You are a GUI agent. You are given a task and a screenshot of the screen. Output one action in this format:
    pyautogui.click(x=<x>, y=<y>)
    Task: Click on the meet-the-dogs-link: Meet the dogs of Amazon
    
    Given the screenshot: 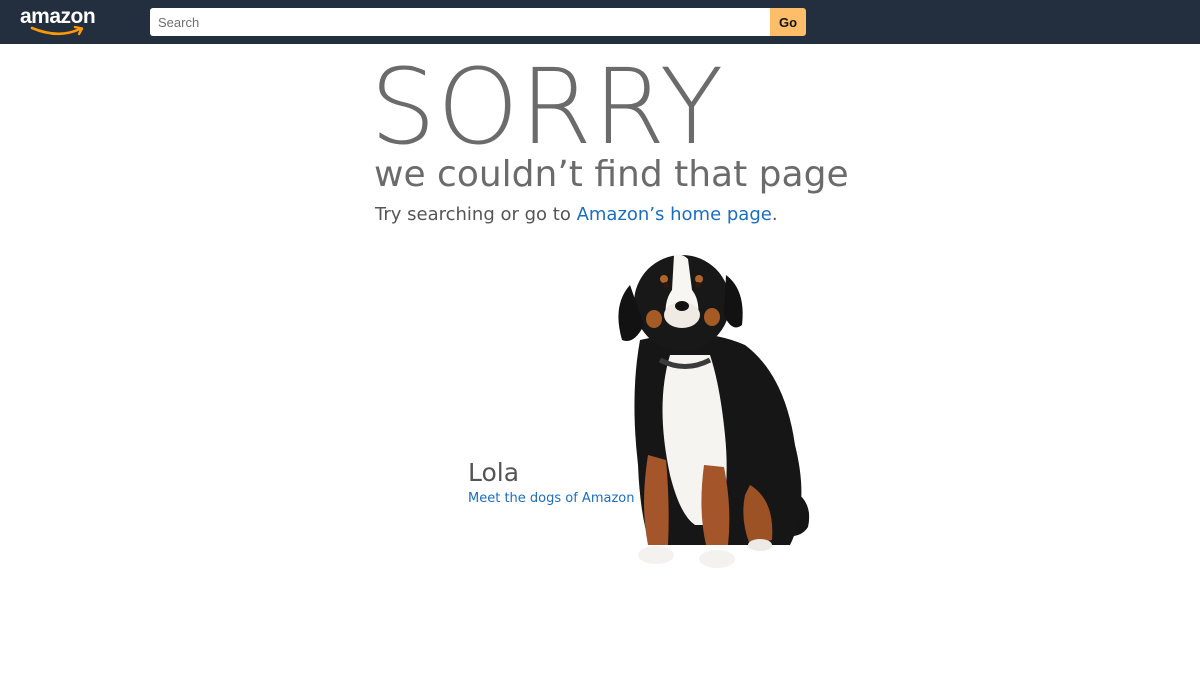 What is the action you would take?
    pyautogui.click(x=551, y=499)
    